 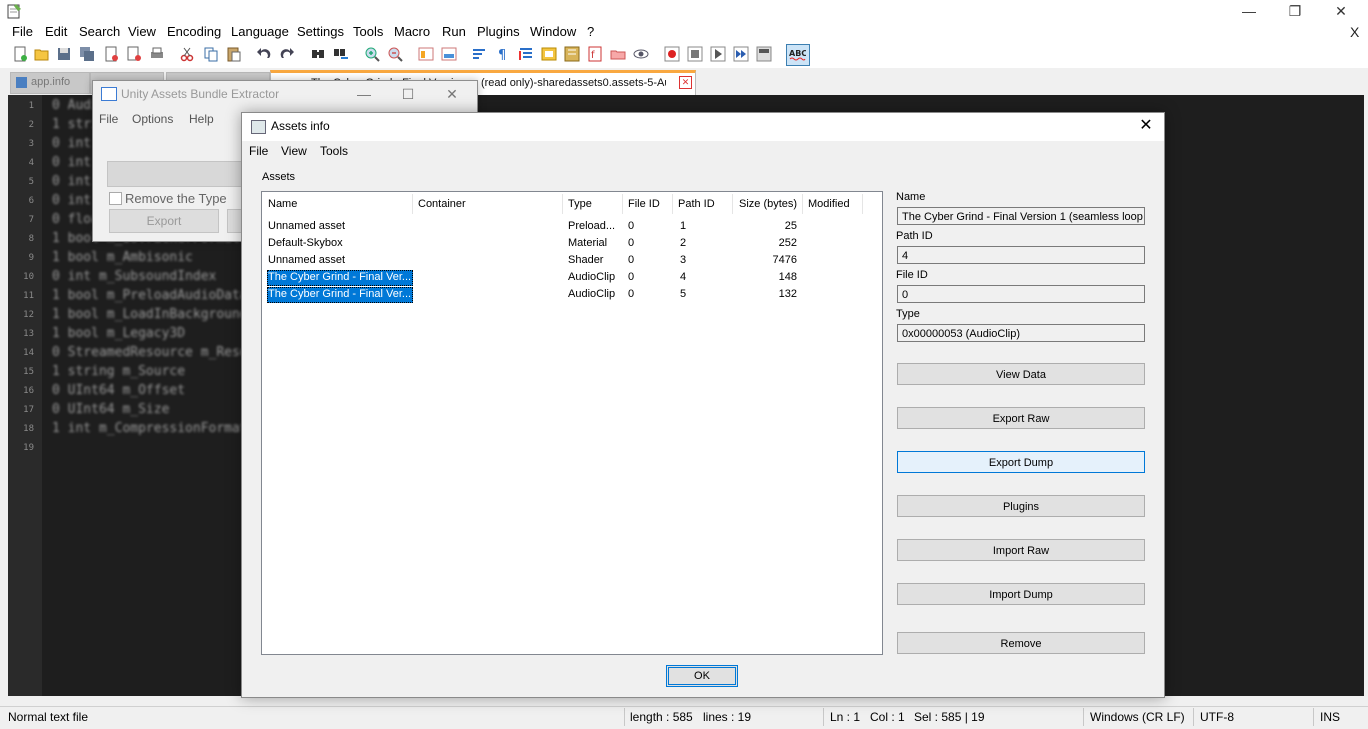 What do you see at coordinates (318, 54) in the screenshot?
I see `find-icon` at bounding box center [318, 54].